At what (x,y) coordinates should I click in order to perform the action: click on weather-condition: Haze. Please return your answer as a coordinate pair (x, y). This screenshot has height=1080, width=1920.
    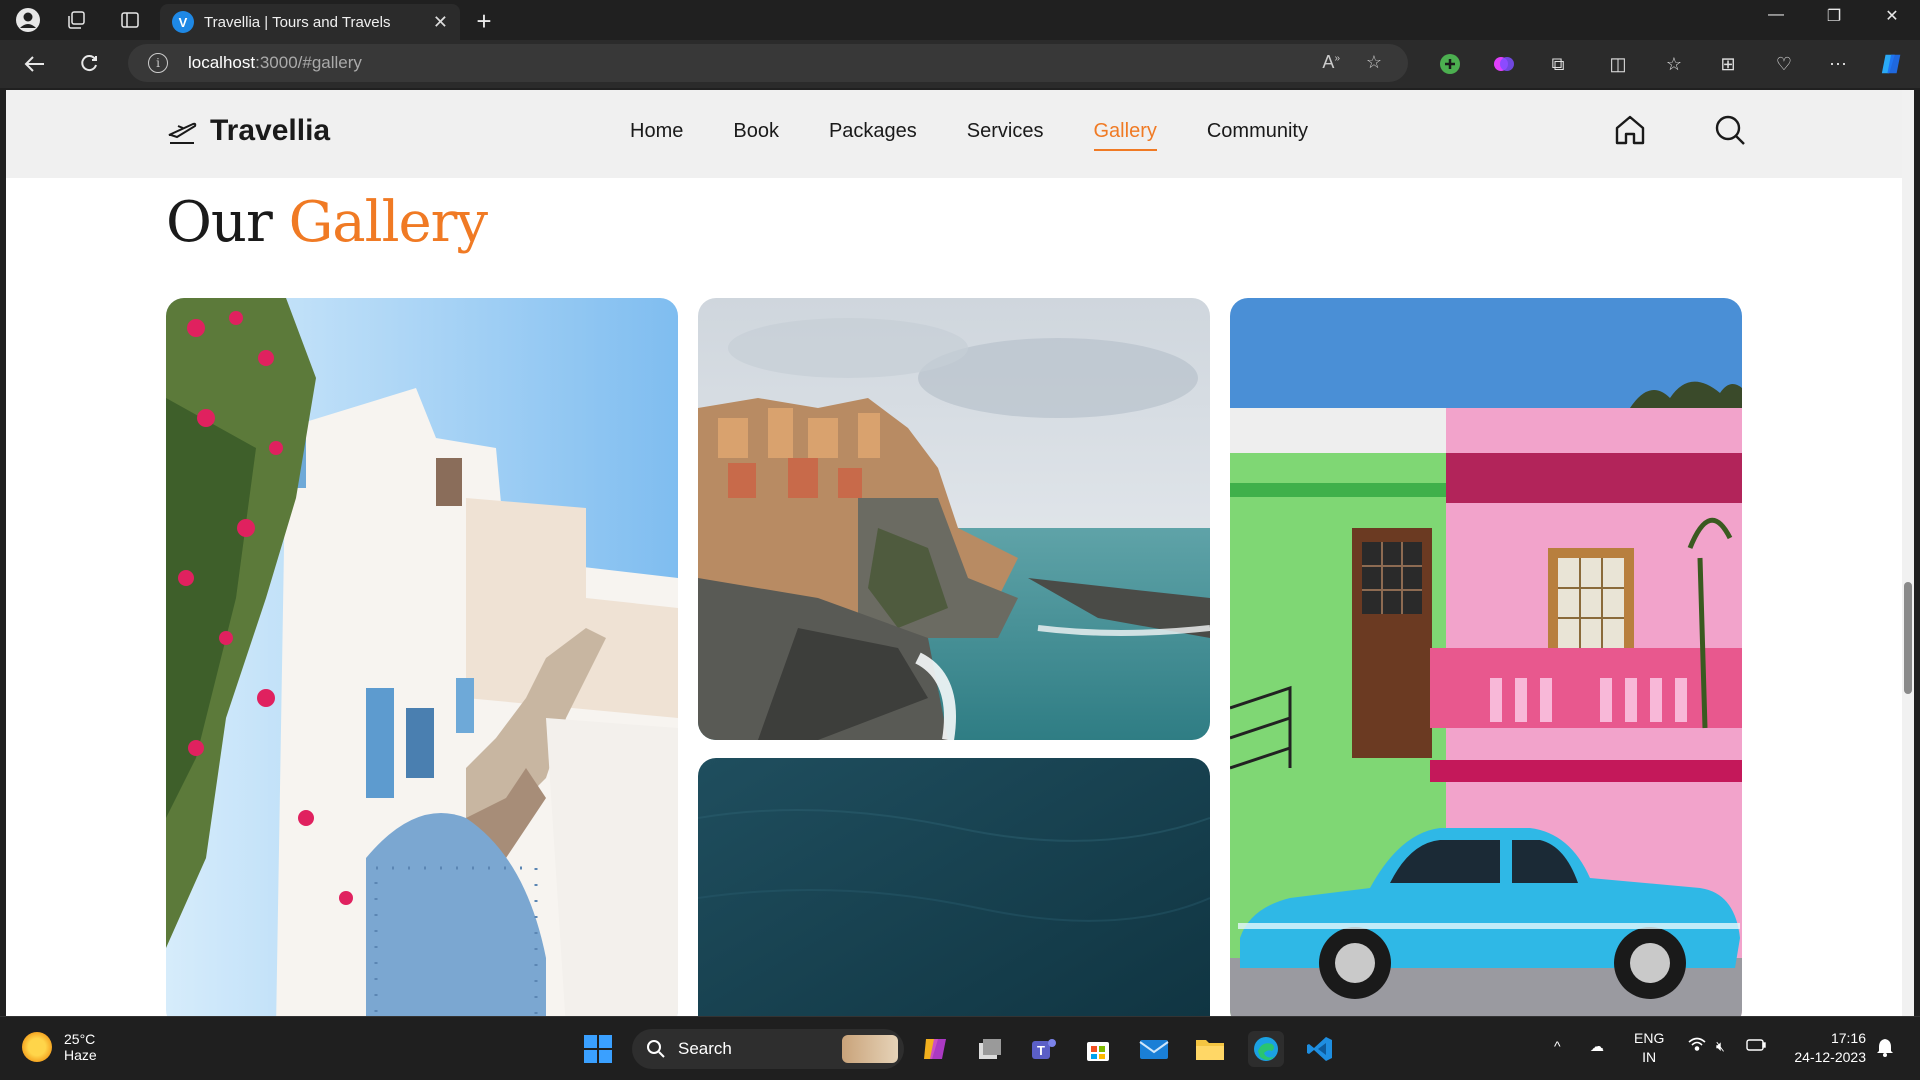
    Looking at the image, I should click on (80, 1055).